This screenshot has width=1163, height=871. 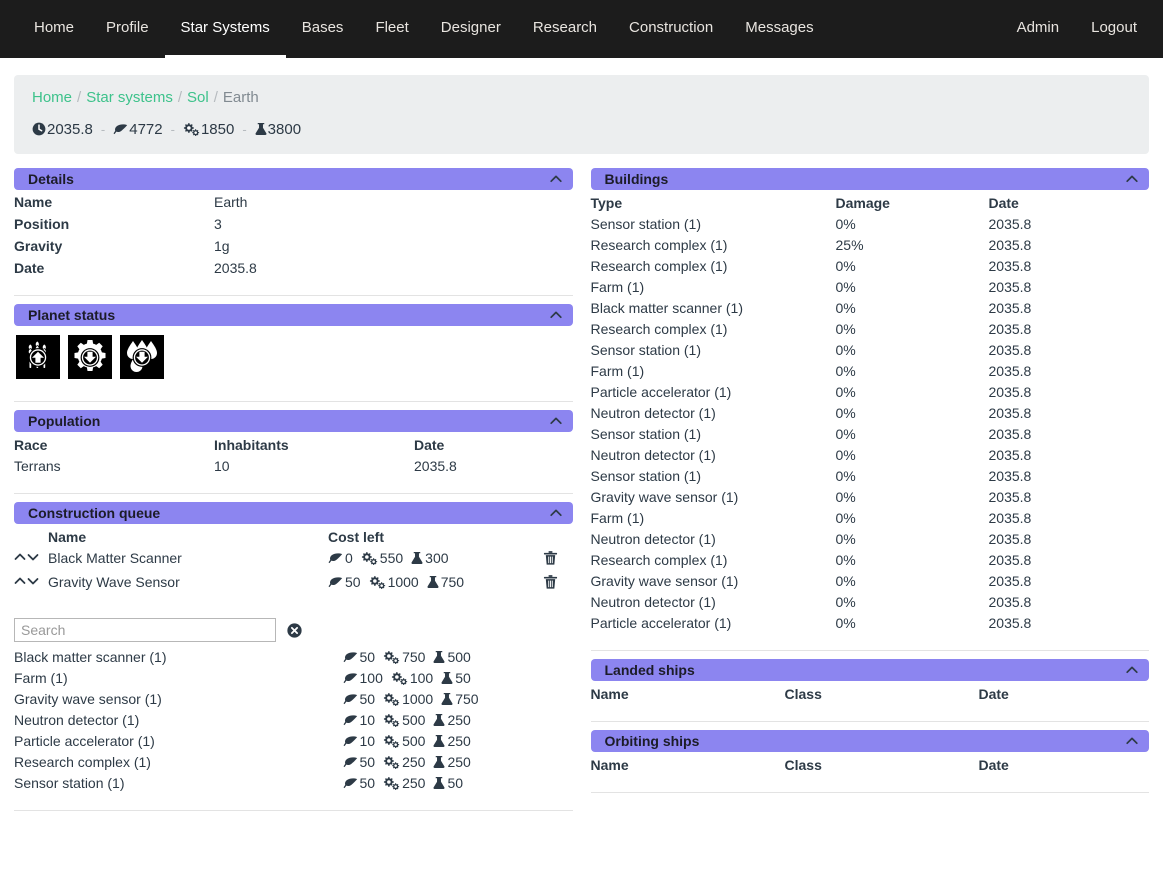 I want to click on nav-item-profile: Profile, so click(x=127, y=29).